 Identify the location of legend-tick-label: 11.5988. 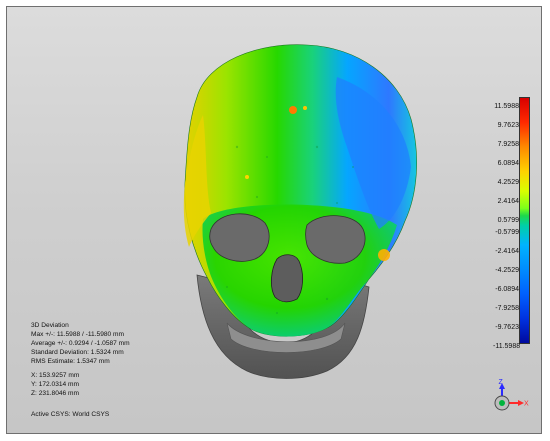
(506, 106).